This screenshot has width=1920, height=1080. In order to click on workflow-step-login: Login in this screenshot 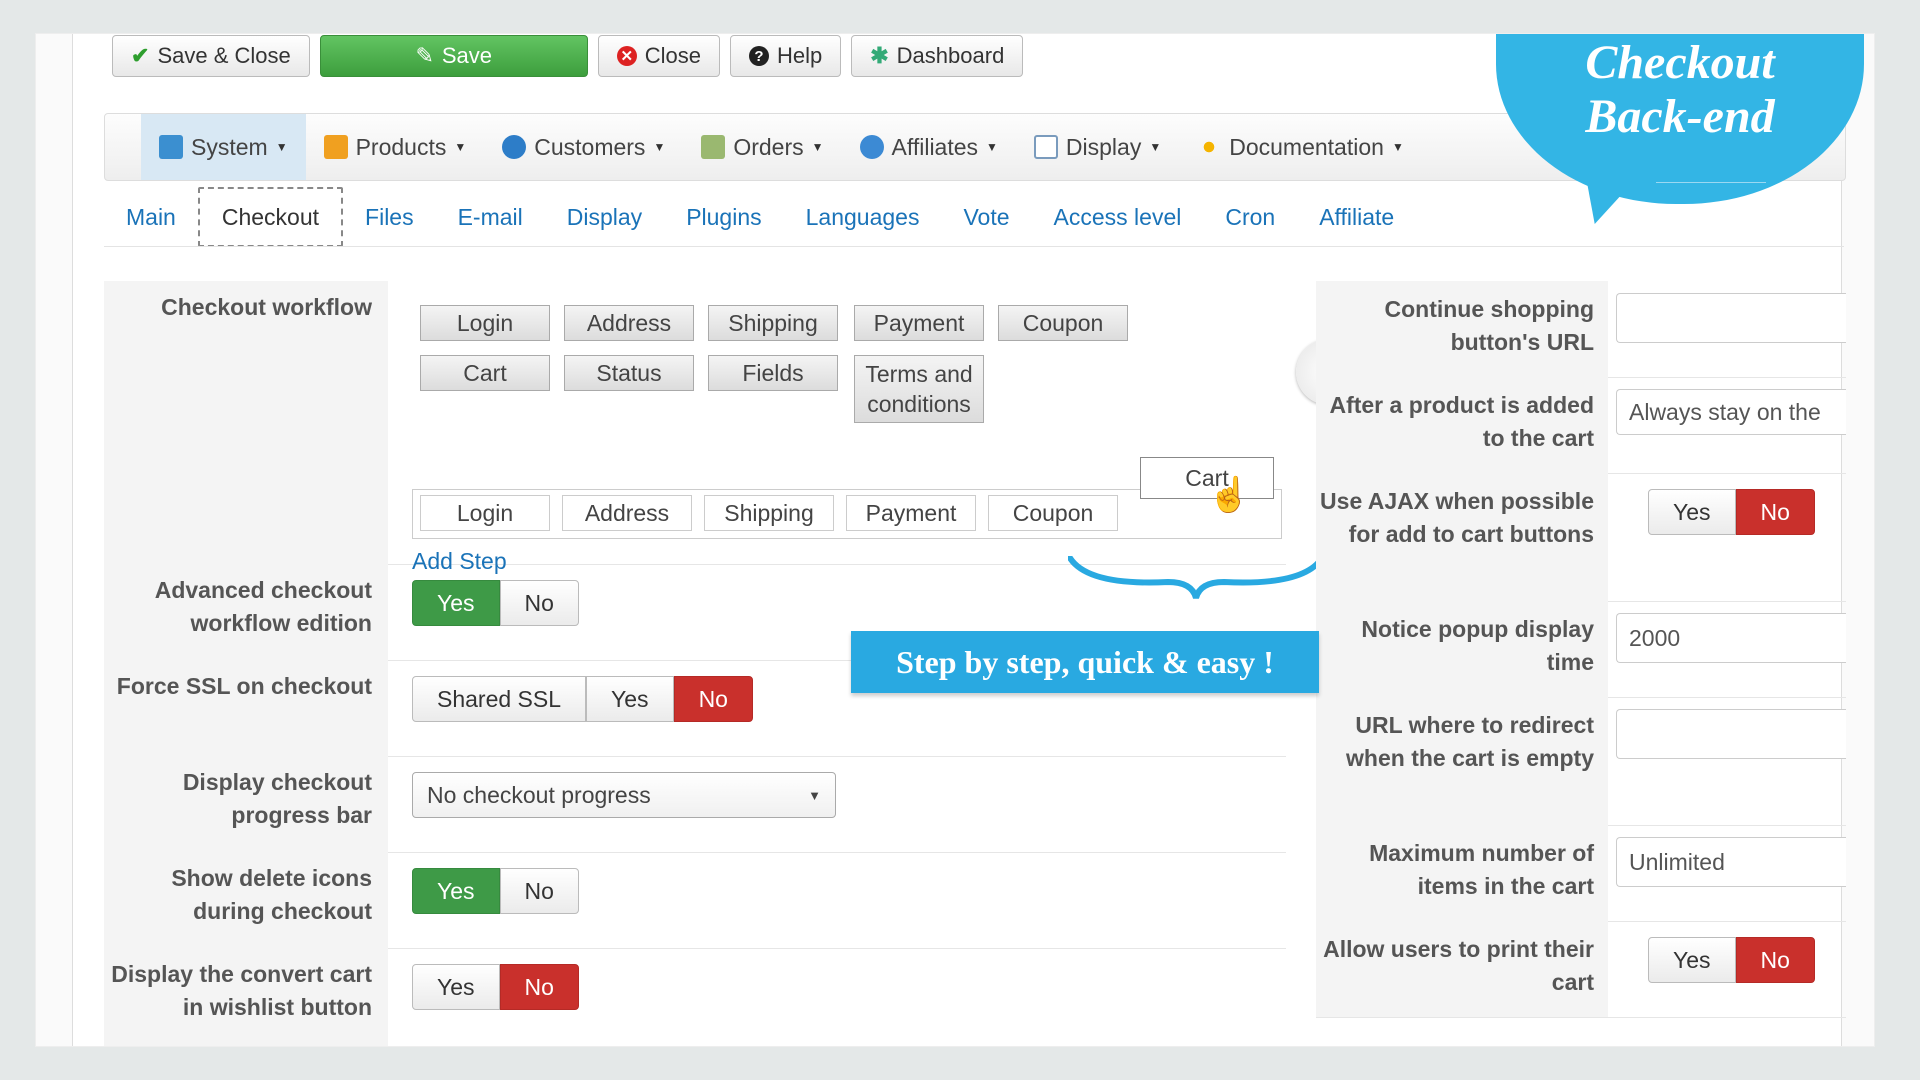, I will do `click(485, 513)`.